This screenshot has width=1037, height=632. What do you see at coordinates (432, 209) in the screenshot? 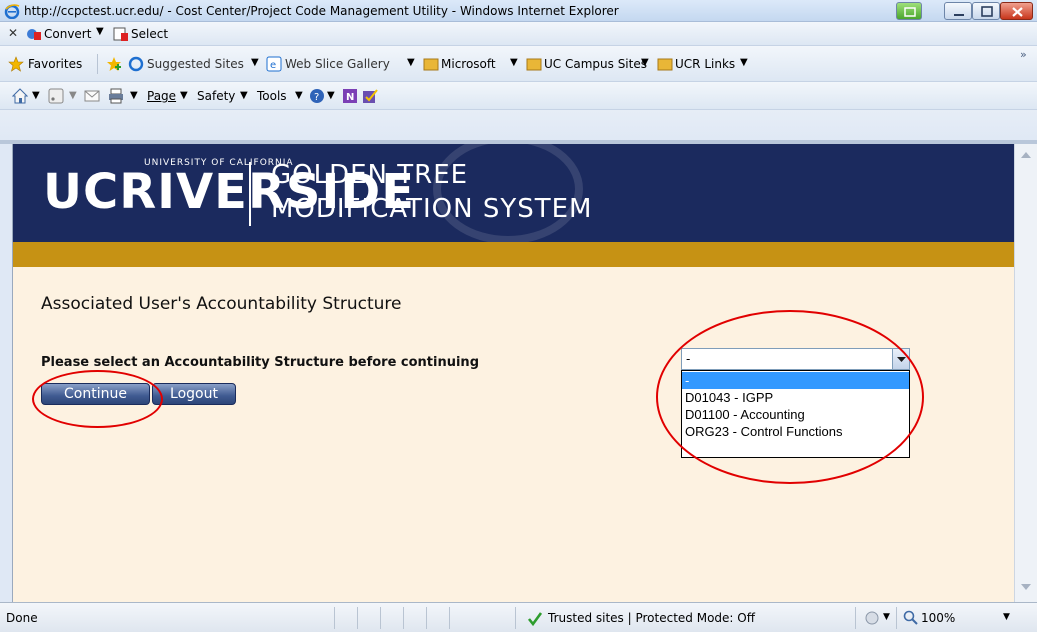
I see `app-title-line2: MODIFICATION SYSTEM` at bounding box center [432, 209].